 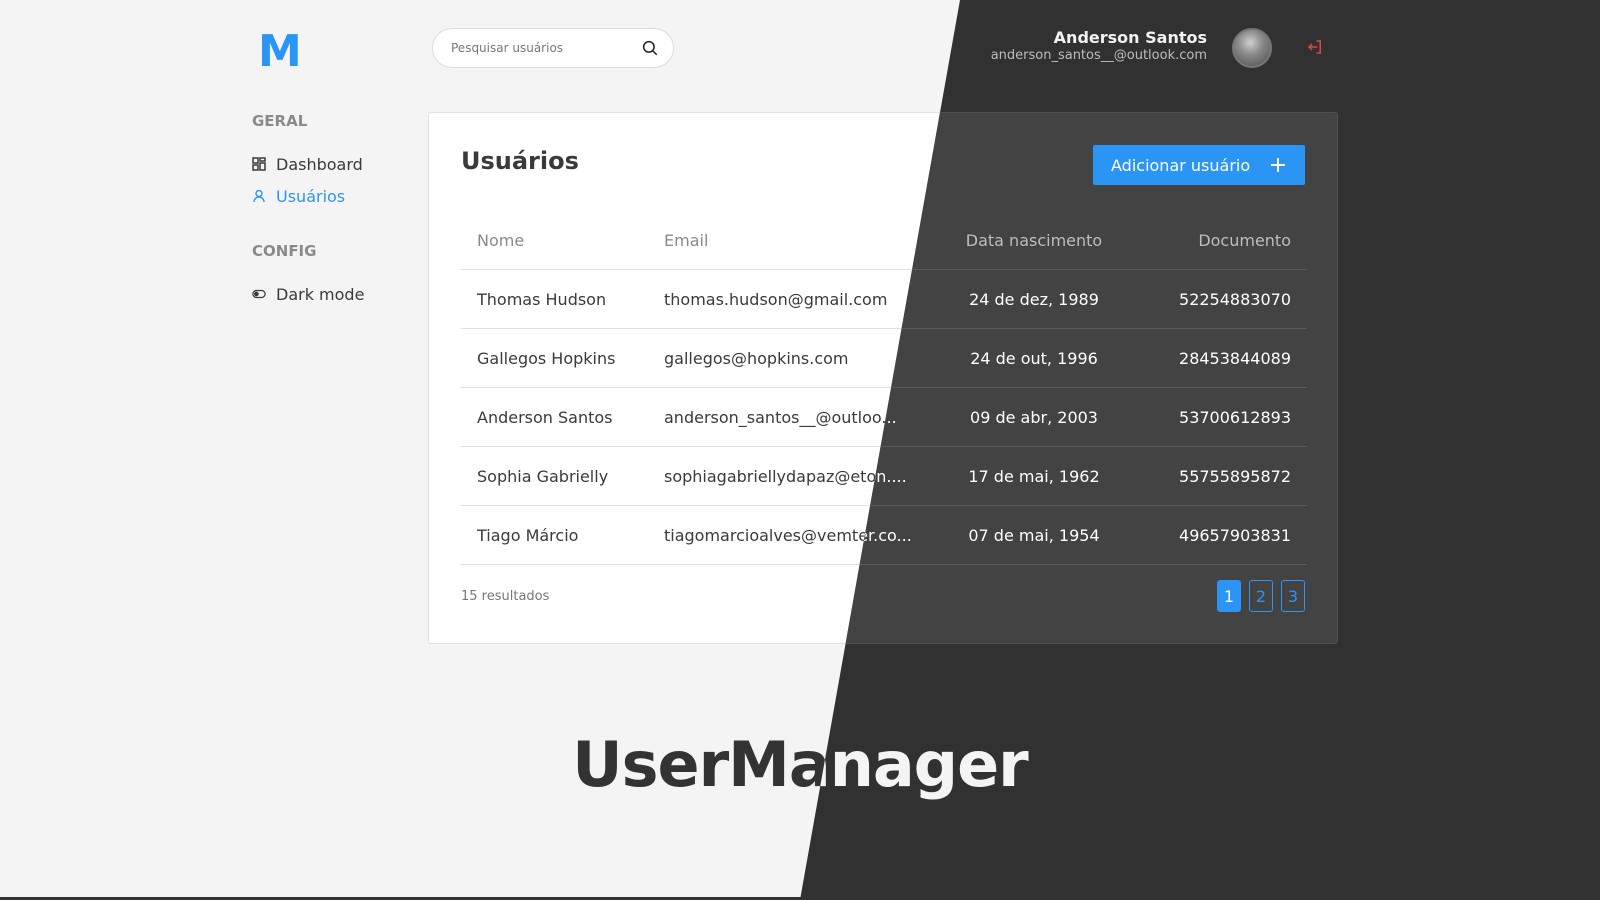 I want to click on cell-document: 55755895872, so click(x=1235, y=476).